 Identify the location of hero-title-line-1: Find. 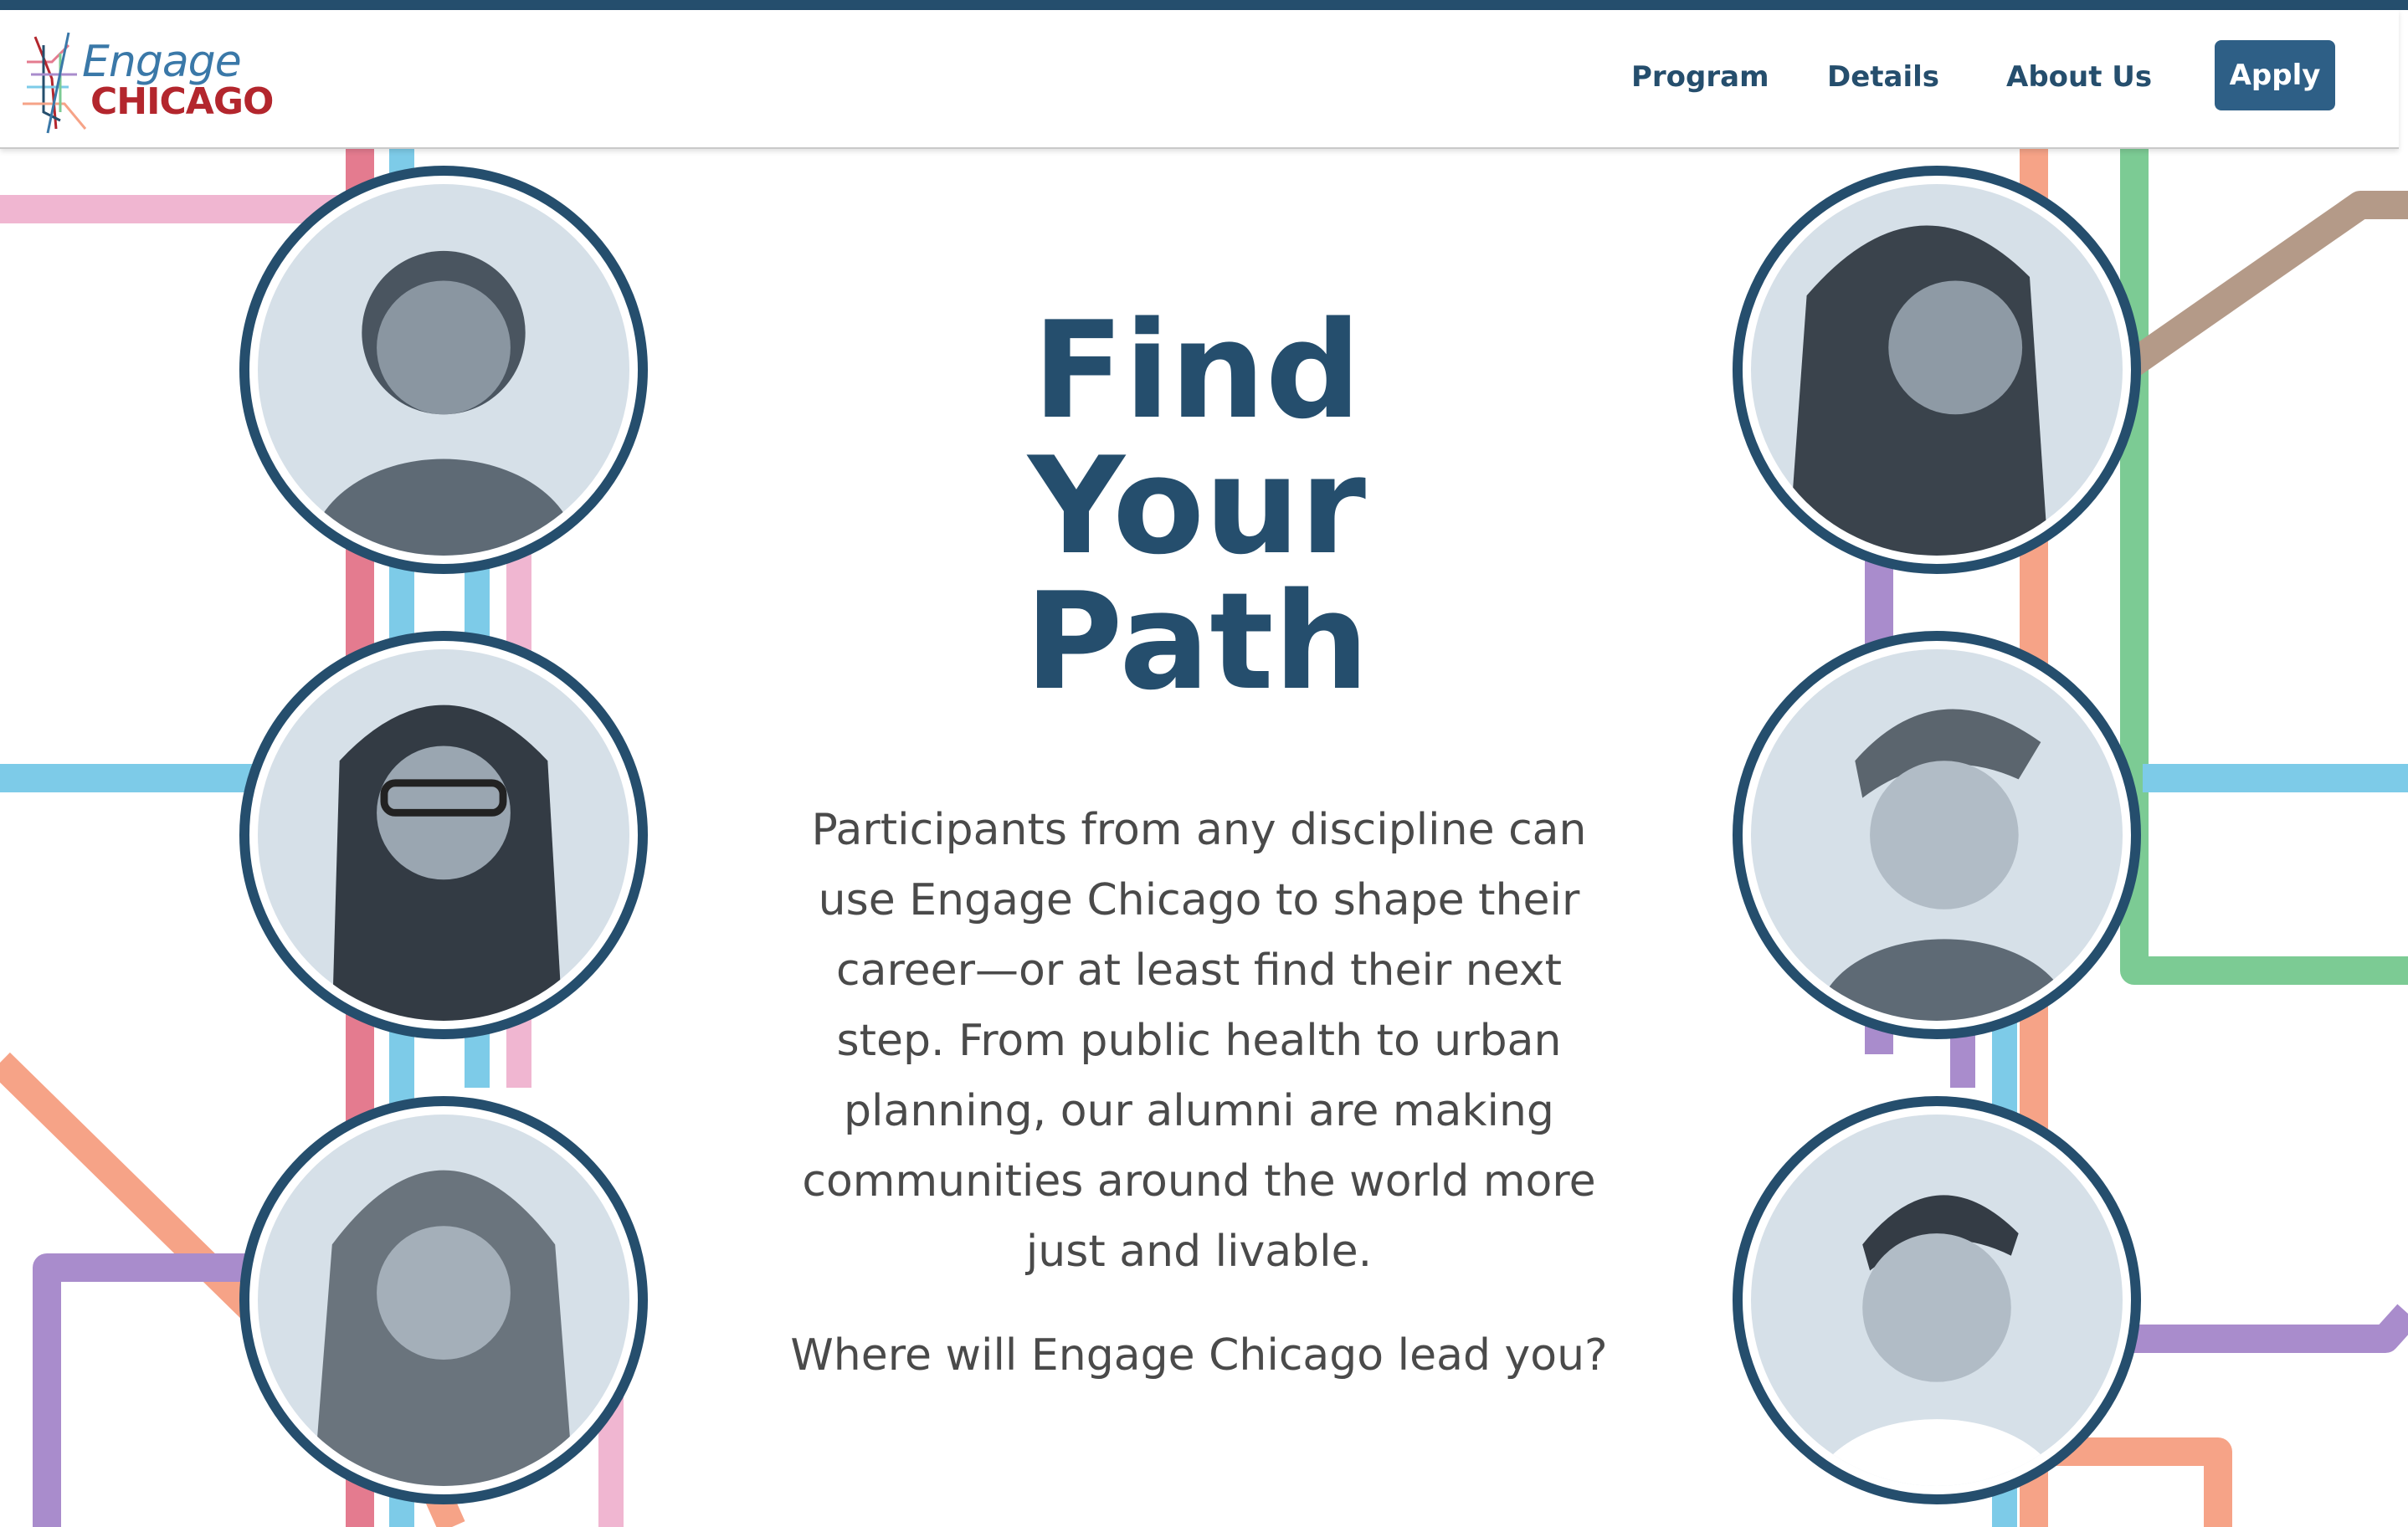
(1197, 370).